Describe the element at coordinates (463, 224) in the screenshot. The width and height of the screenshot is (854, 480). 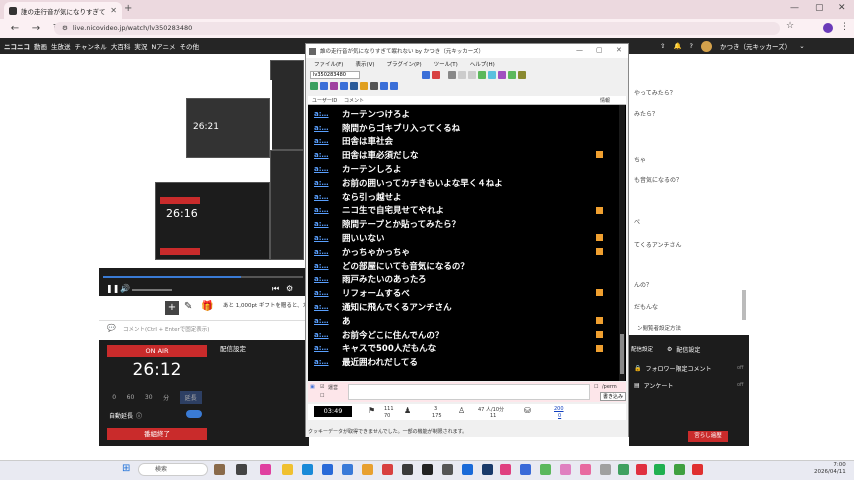
I see `comment-row: a:… 隙間テープとか貼ってみたら？` at that location.